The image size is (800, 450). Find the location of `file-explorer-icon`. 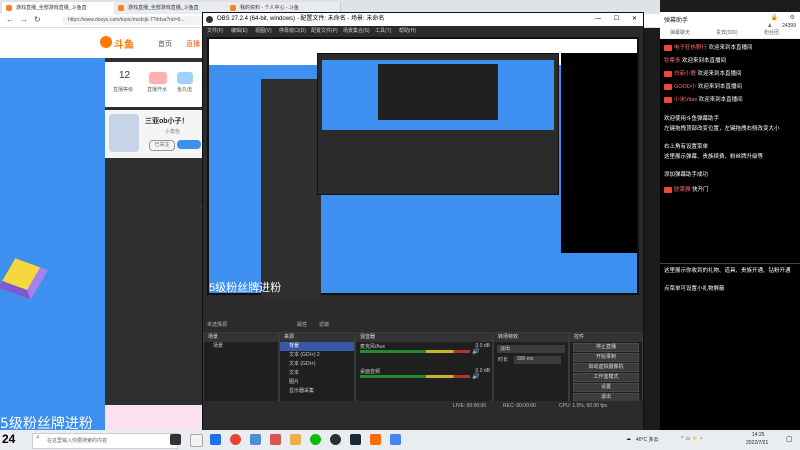

file-explorer-icon is located at coordinates (196, 440).